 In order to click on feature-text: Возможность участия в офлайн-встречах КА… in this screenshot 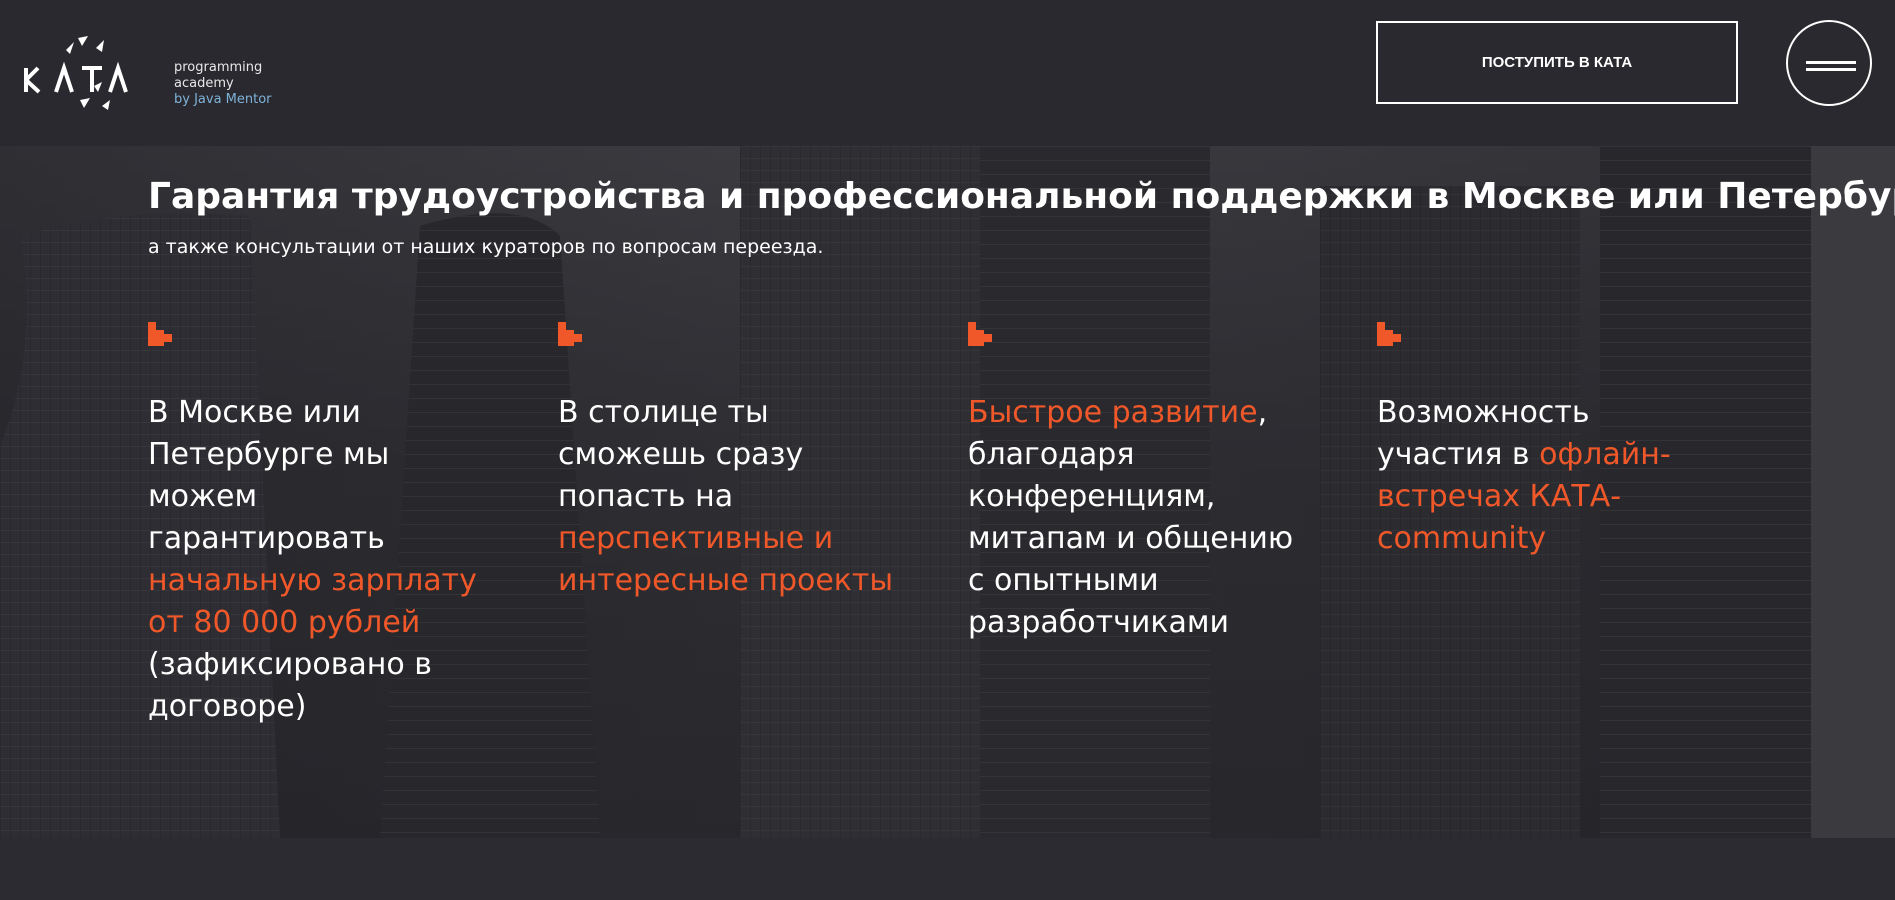, I will do `click(1549, 476)`.